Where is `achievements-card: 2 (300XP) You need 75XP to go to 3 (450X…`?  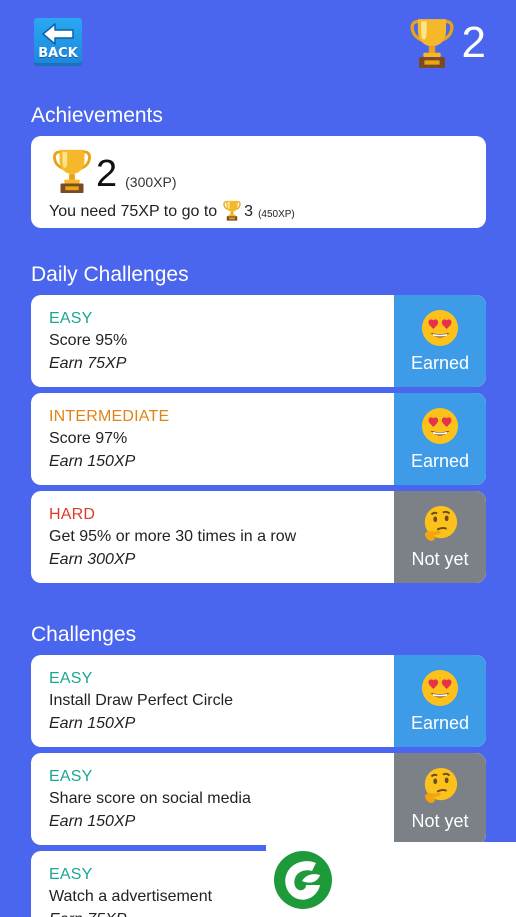
achievements-card: 2 (300XP) You need 75XP to go to 3 (450X… is located at coordinates (258, 182).